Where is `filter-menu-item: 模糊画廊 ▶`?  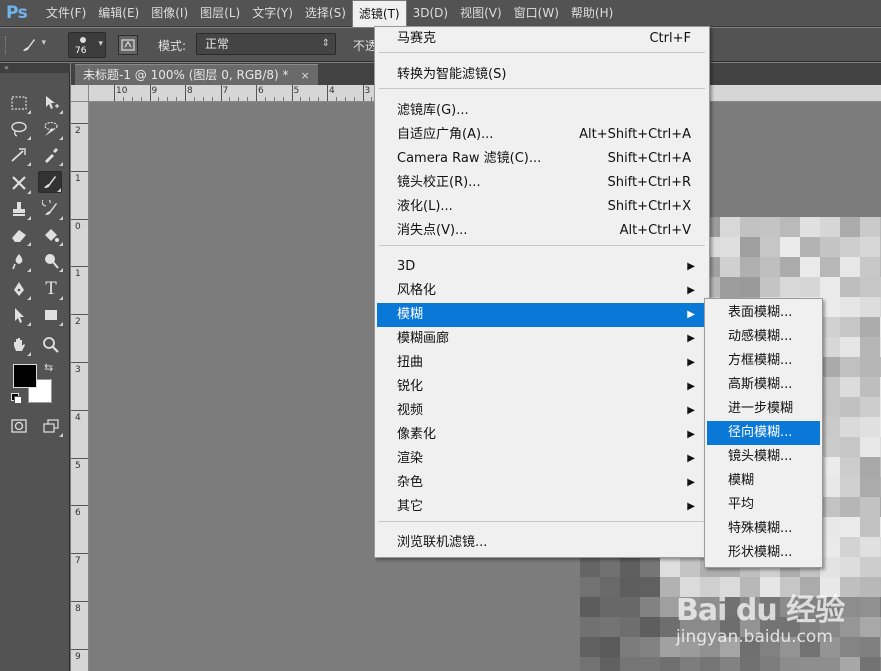
filter-menu-item: 模糊画廊 ▶ is located at coordinates (542, 339).